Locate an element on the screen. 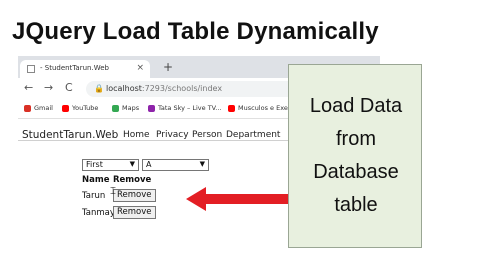 The width and height of the screenshot is (480, 270). forward-icon: → is located at coordinates (48, 87).